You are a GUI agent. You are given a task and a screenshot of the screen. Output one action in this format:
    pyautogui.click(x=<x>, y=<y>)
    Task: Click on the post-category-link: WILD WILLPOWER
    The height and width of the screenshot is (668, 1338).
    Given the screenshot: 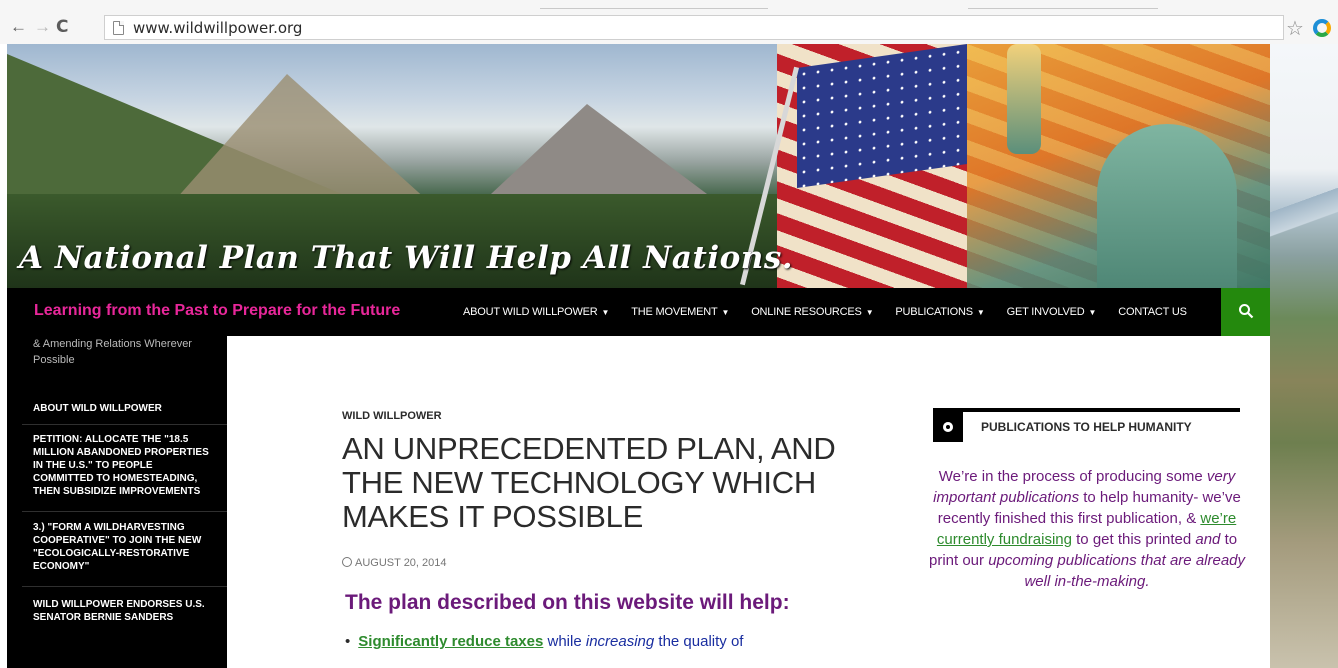 What is the action you would take?
    pyautogui.click(x=392, y=416)
    